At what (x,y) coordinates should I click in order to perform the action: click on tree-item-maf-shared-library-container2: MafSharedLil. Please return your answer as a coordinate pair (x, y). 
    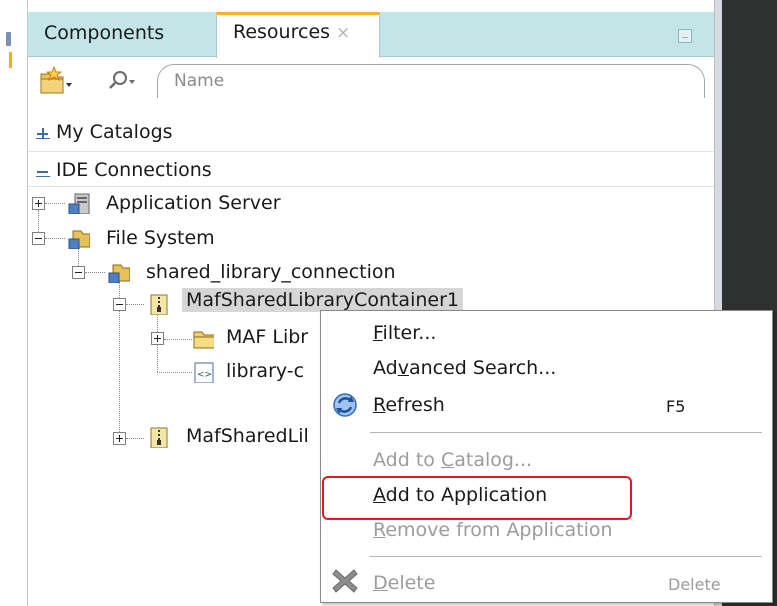
    Looking at the image, I should click on (247, 441).